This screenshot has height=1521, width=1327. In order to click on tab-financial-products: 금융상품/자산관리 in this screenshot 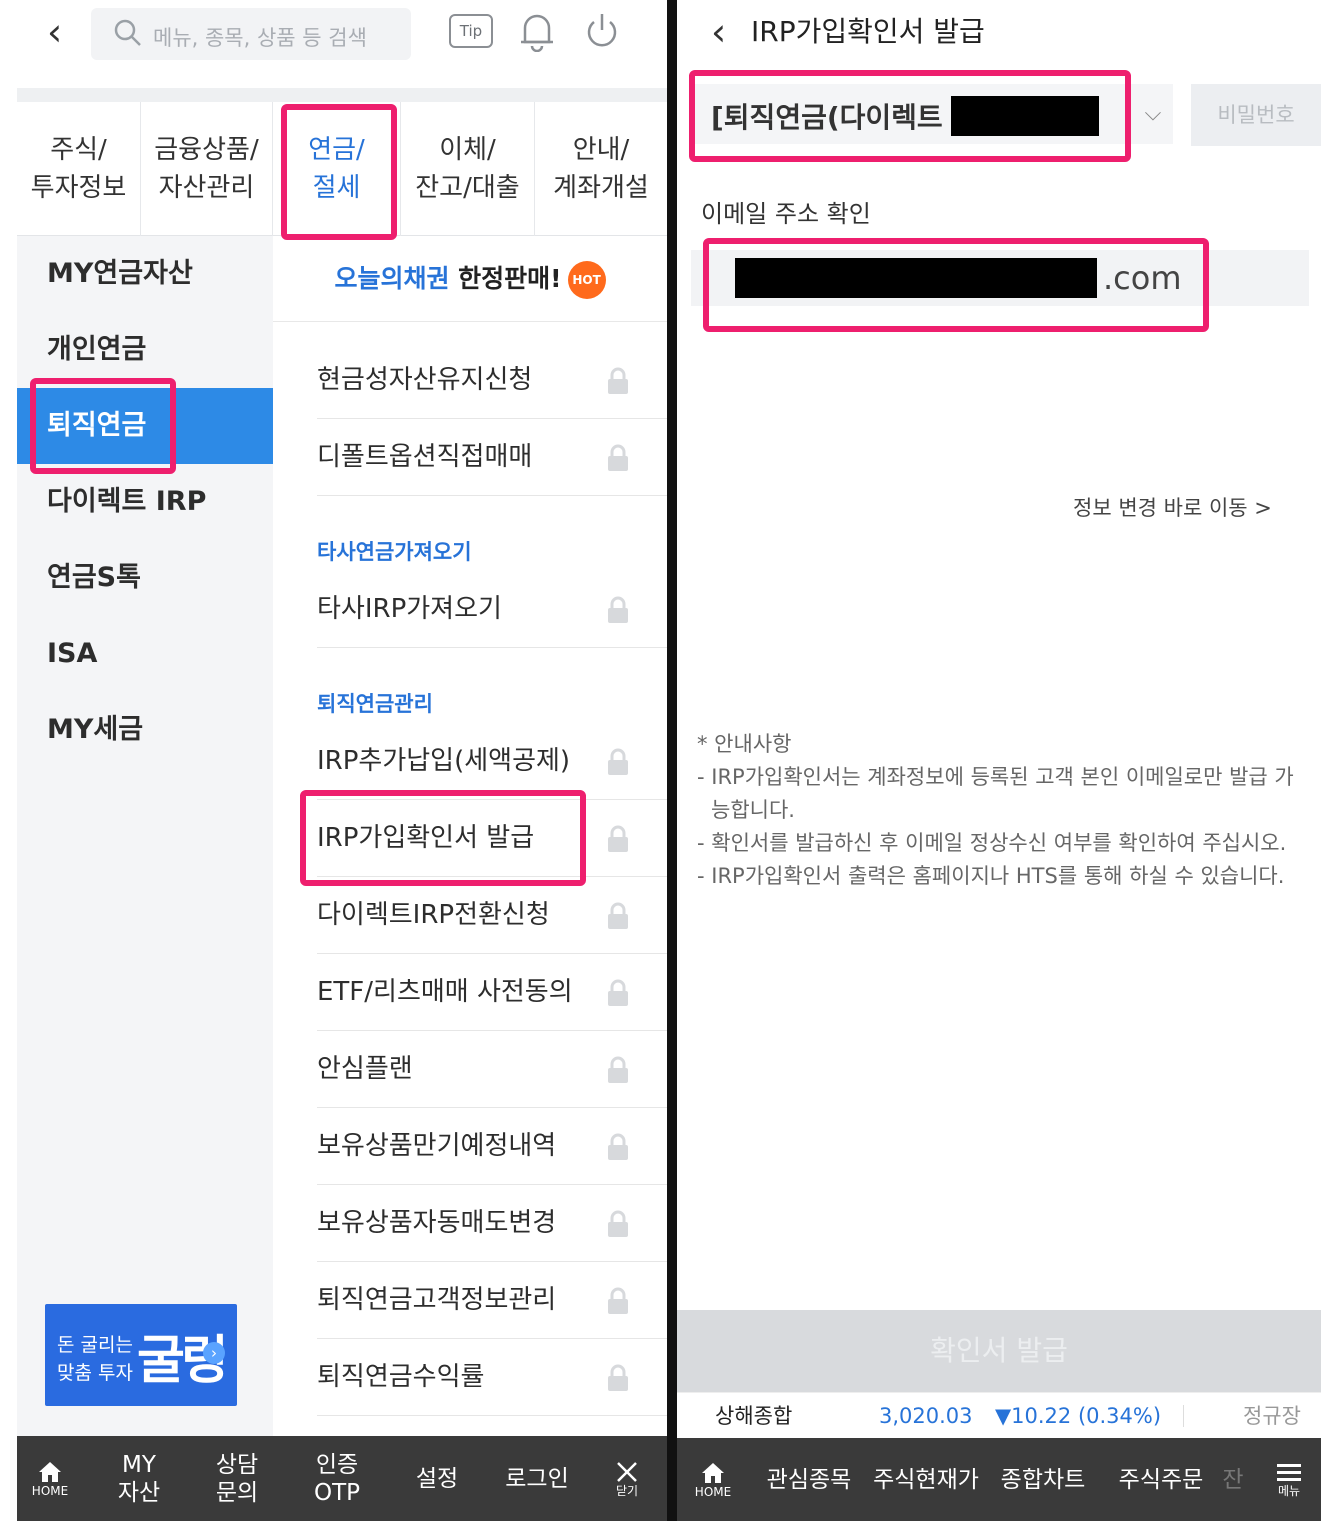, I will do `click(207, 169)`.